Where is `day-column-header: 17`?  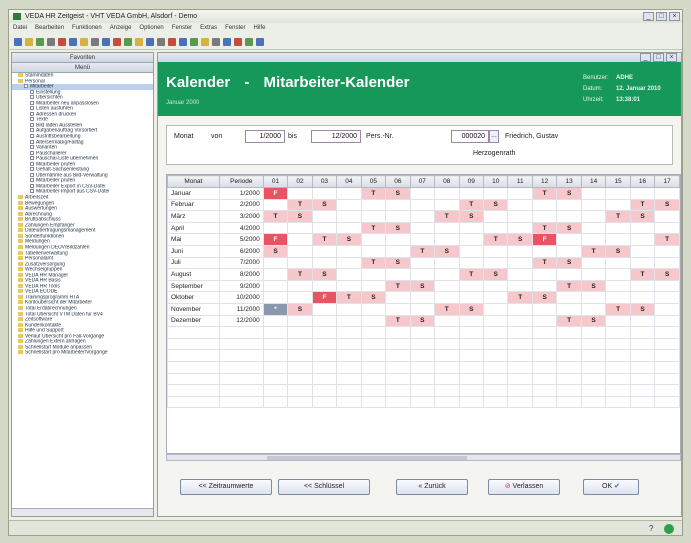
day-column-header: 17 is located at coordinates (667, 181).